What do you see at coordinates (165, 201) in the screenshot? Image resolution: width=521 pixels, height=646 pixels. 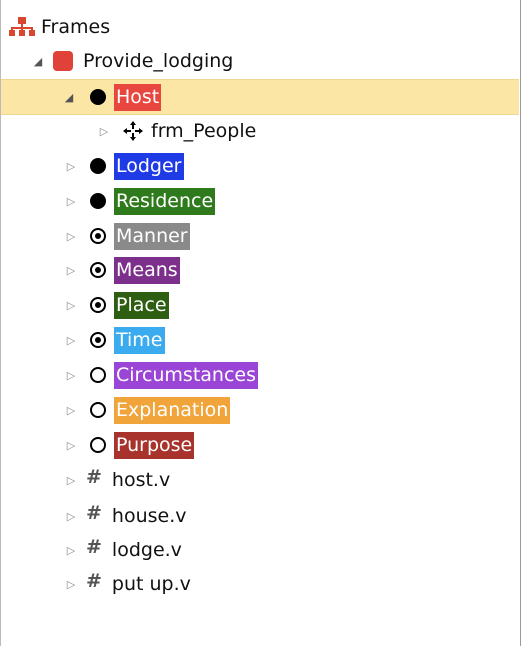 I see `element-tag-residence: Residence` at bounding box center [165, 201].